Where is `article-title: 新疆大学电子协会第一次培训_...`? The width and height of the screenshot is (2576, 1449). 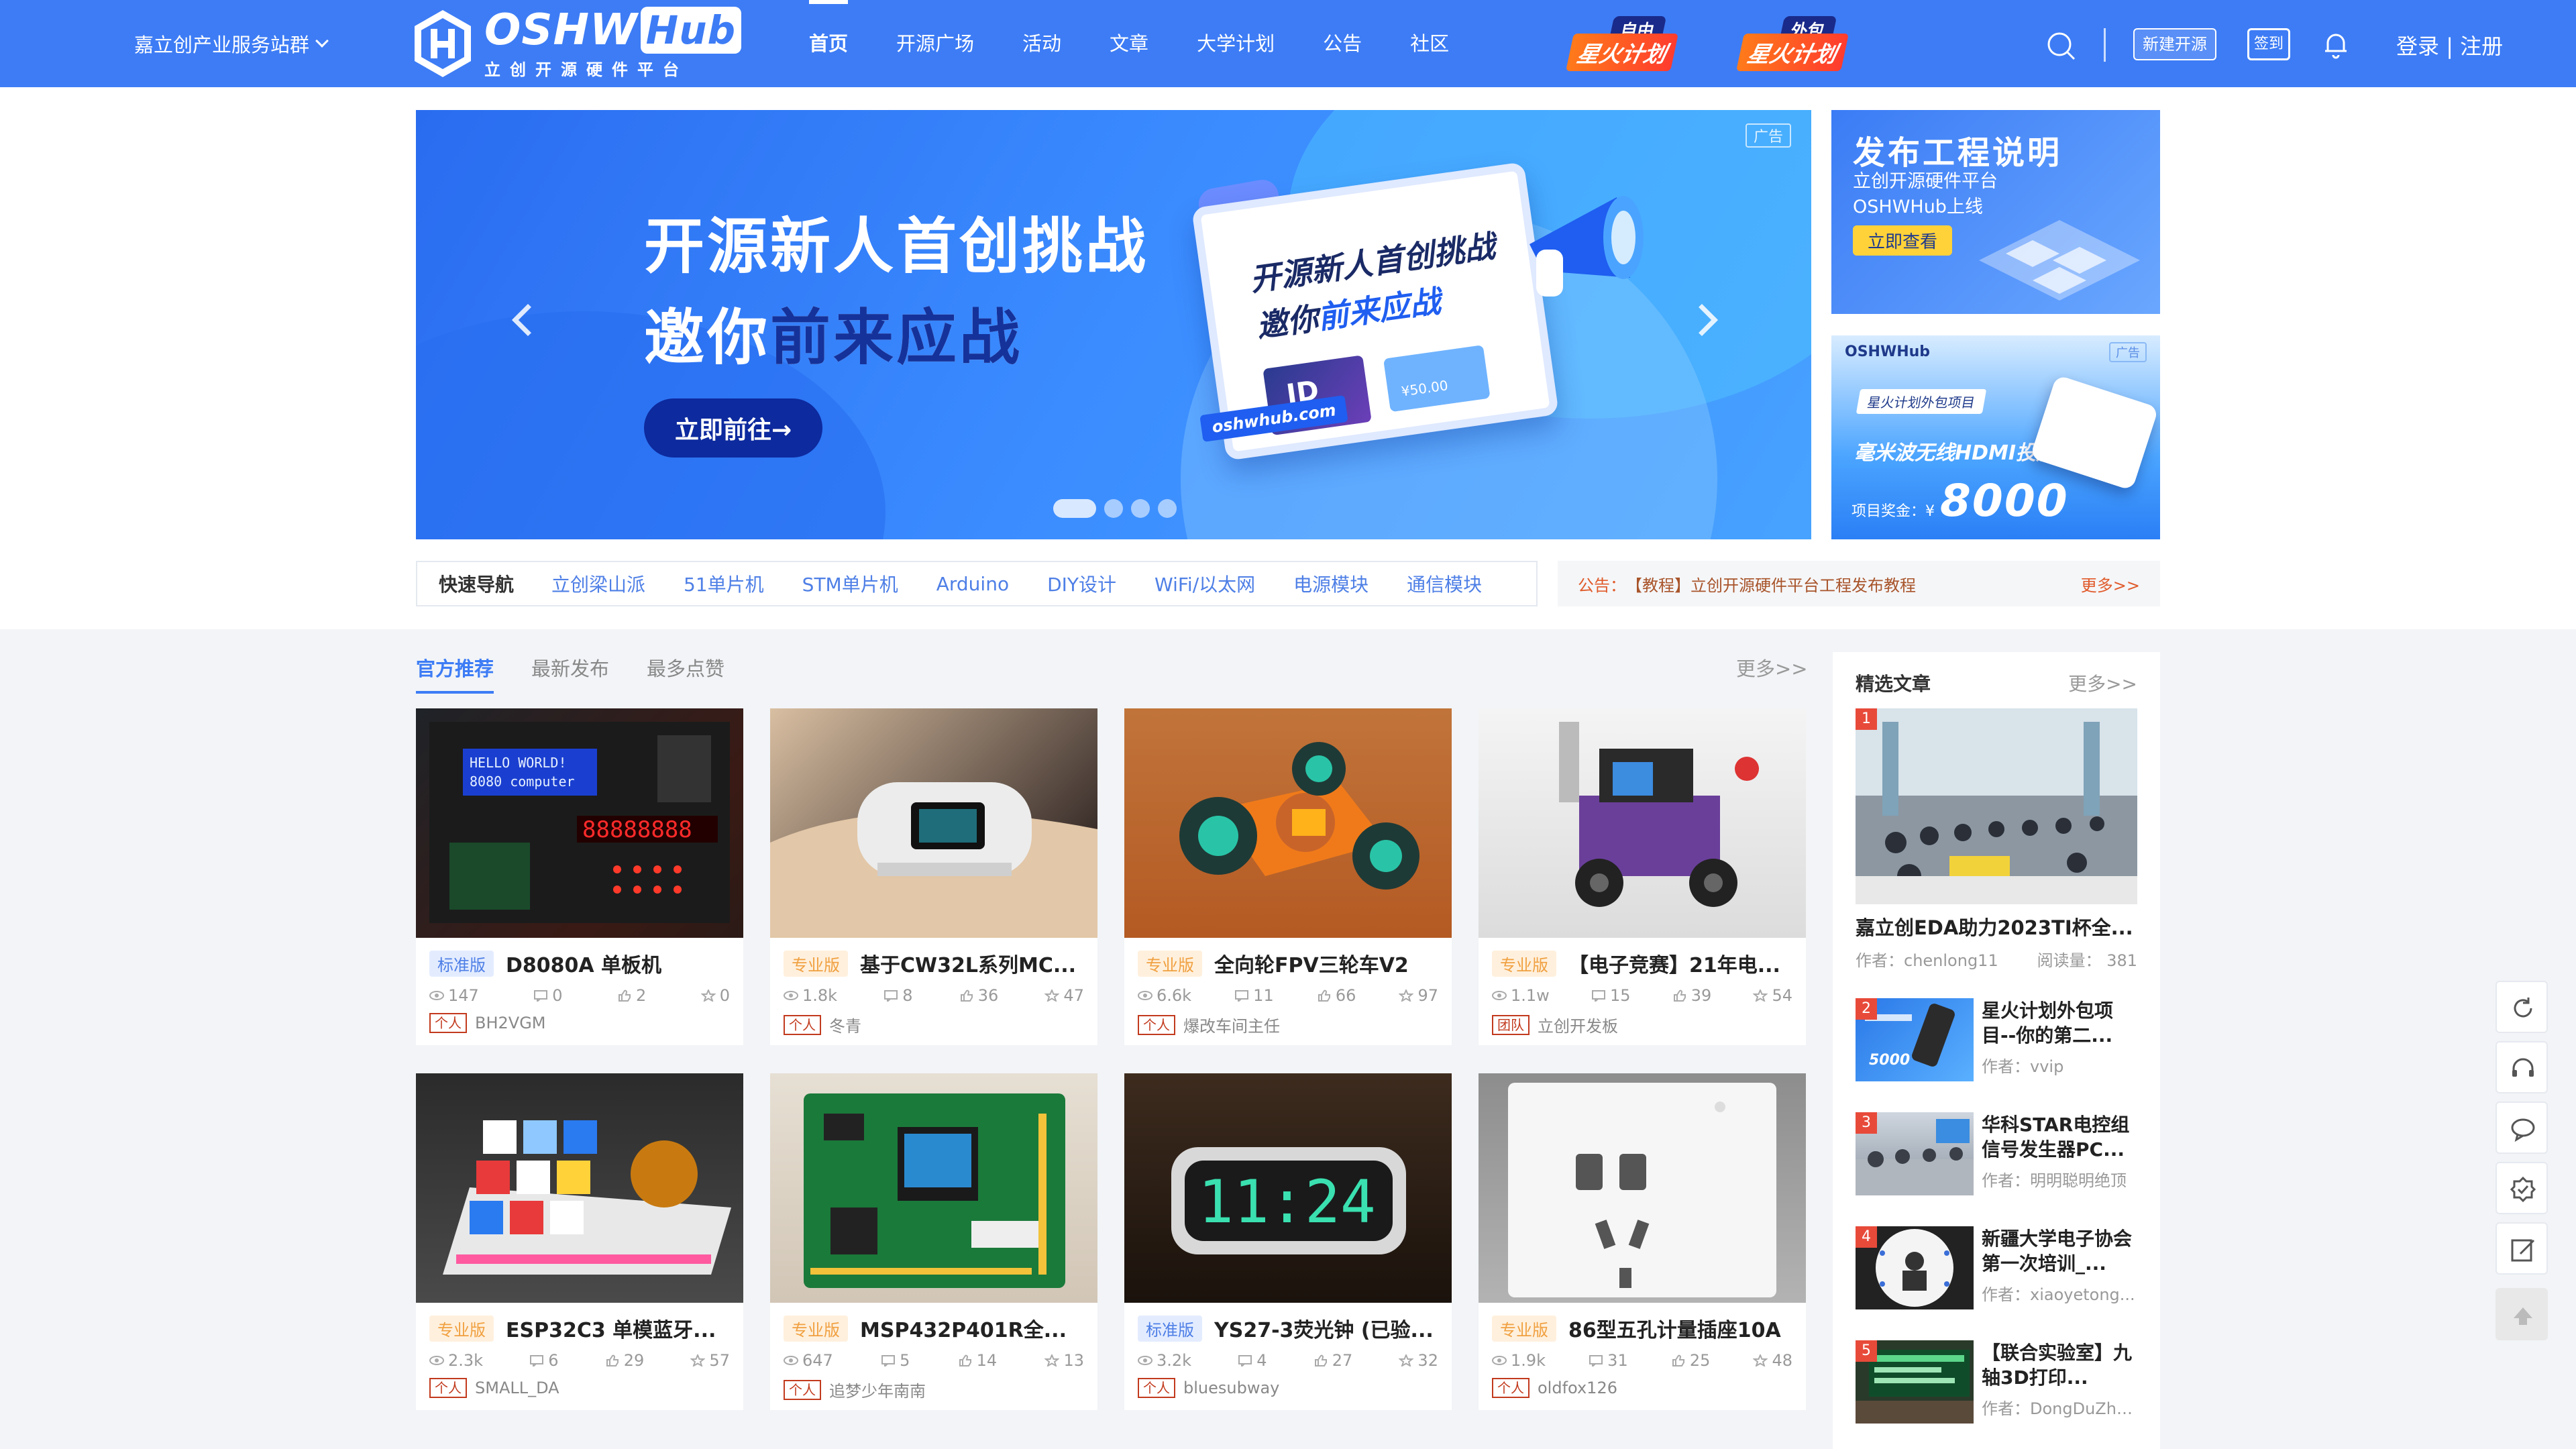
article-title: 新疆大学电子协会第一次培训_... is located at coordinates (2059, 1251).